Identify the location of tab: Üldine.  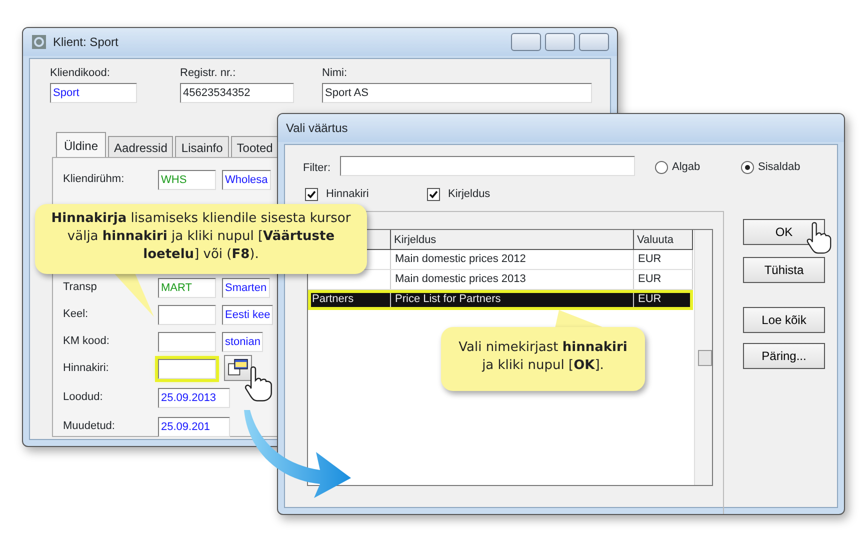
(81, 145).